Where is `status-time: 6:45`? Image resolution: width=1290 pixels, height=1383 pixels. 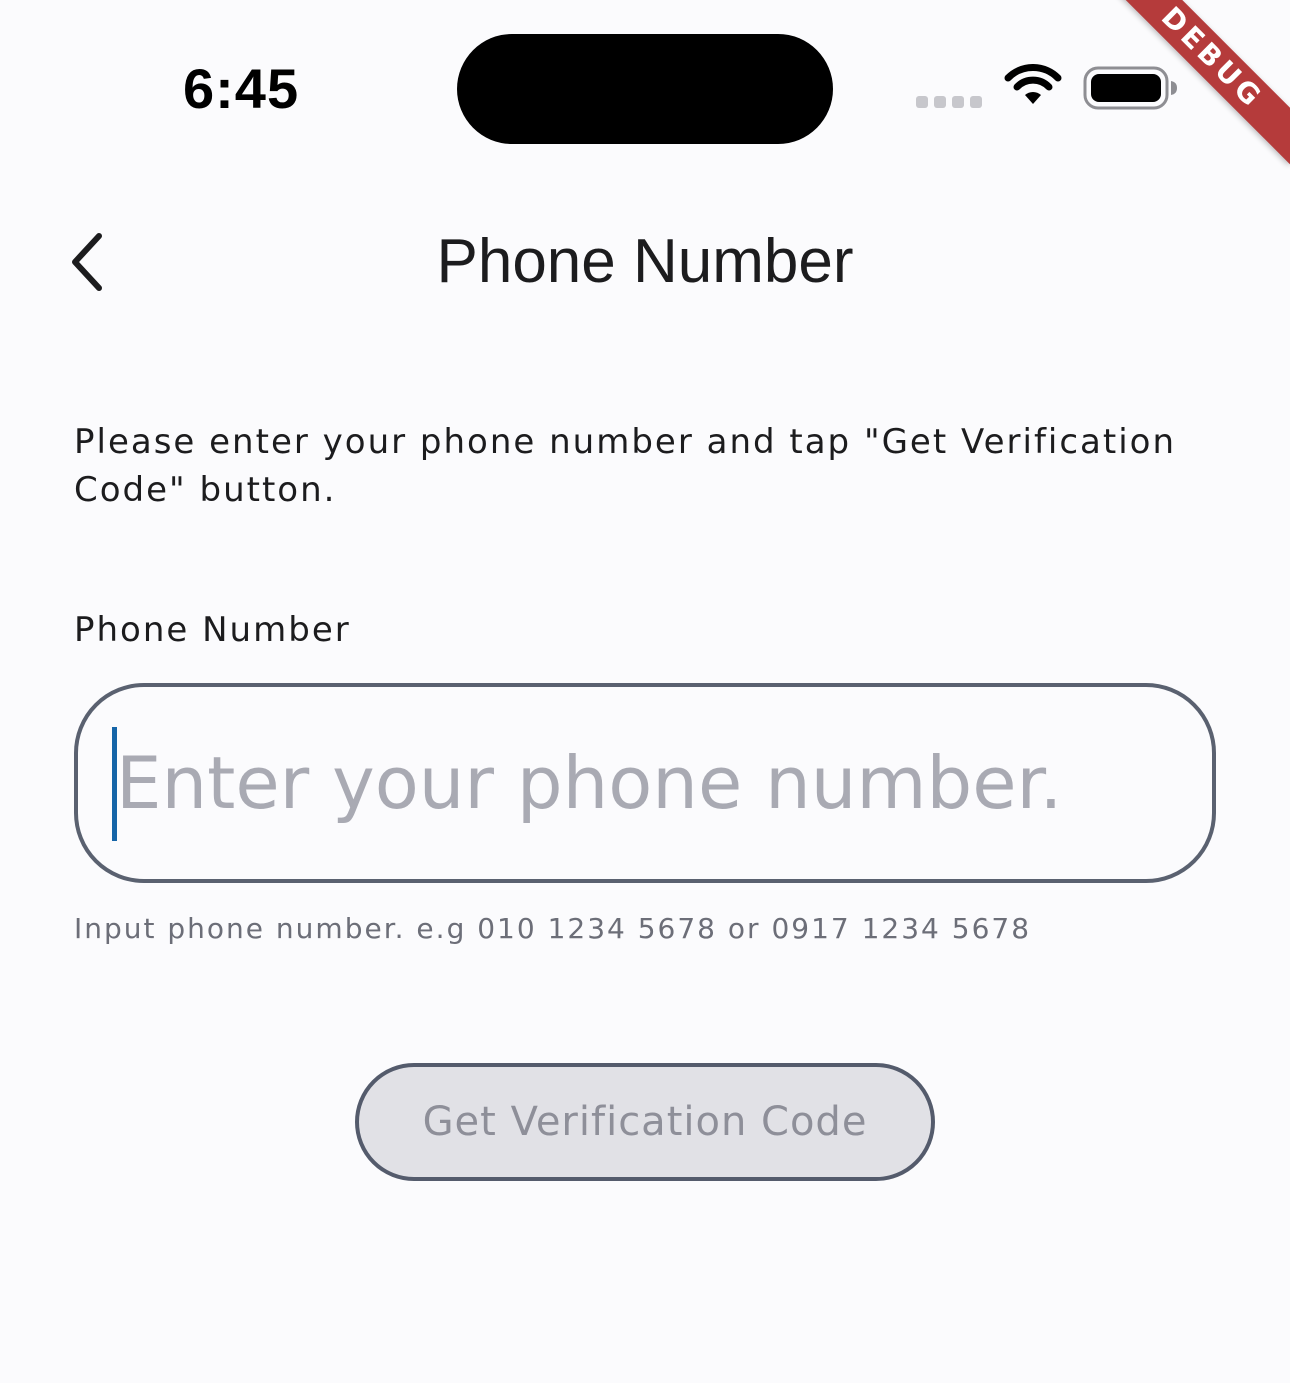
status-time: 6:45 is located at coordinates (241, 88).